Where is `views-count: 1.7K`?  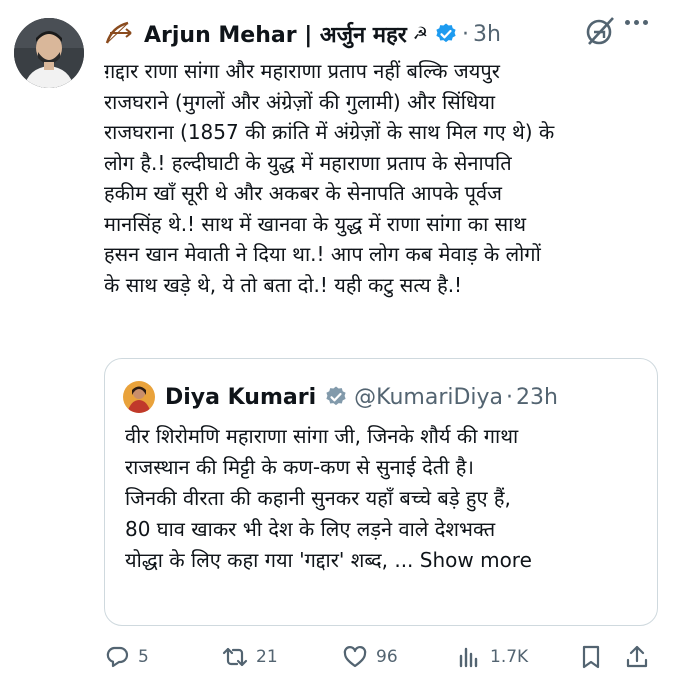
views-count: 1.7K is located at coordinates (509, 657).